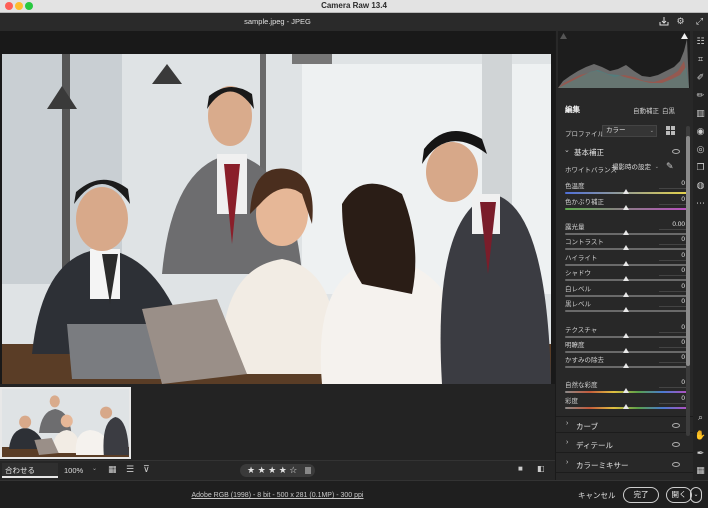  Describe the element at coordinates (354, 22) in the screenshot. I see `document-header: sample.jpeg - JPEG ⚙ ⤢` at that location.